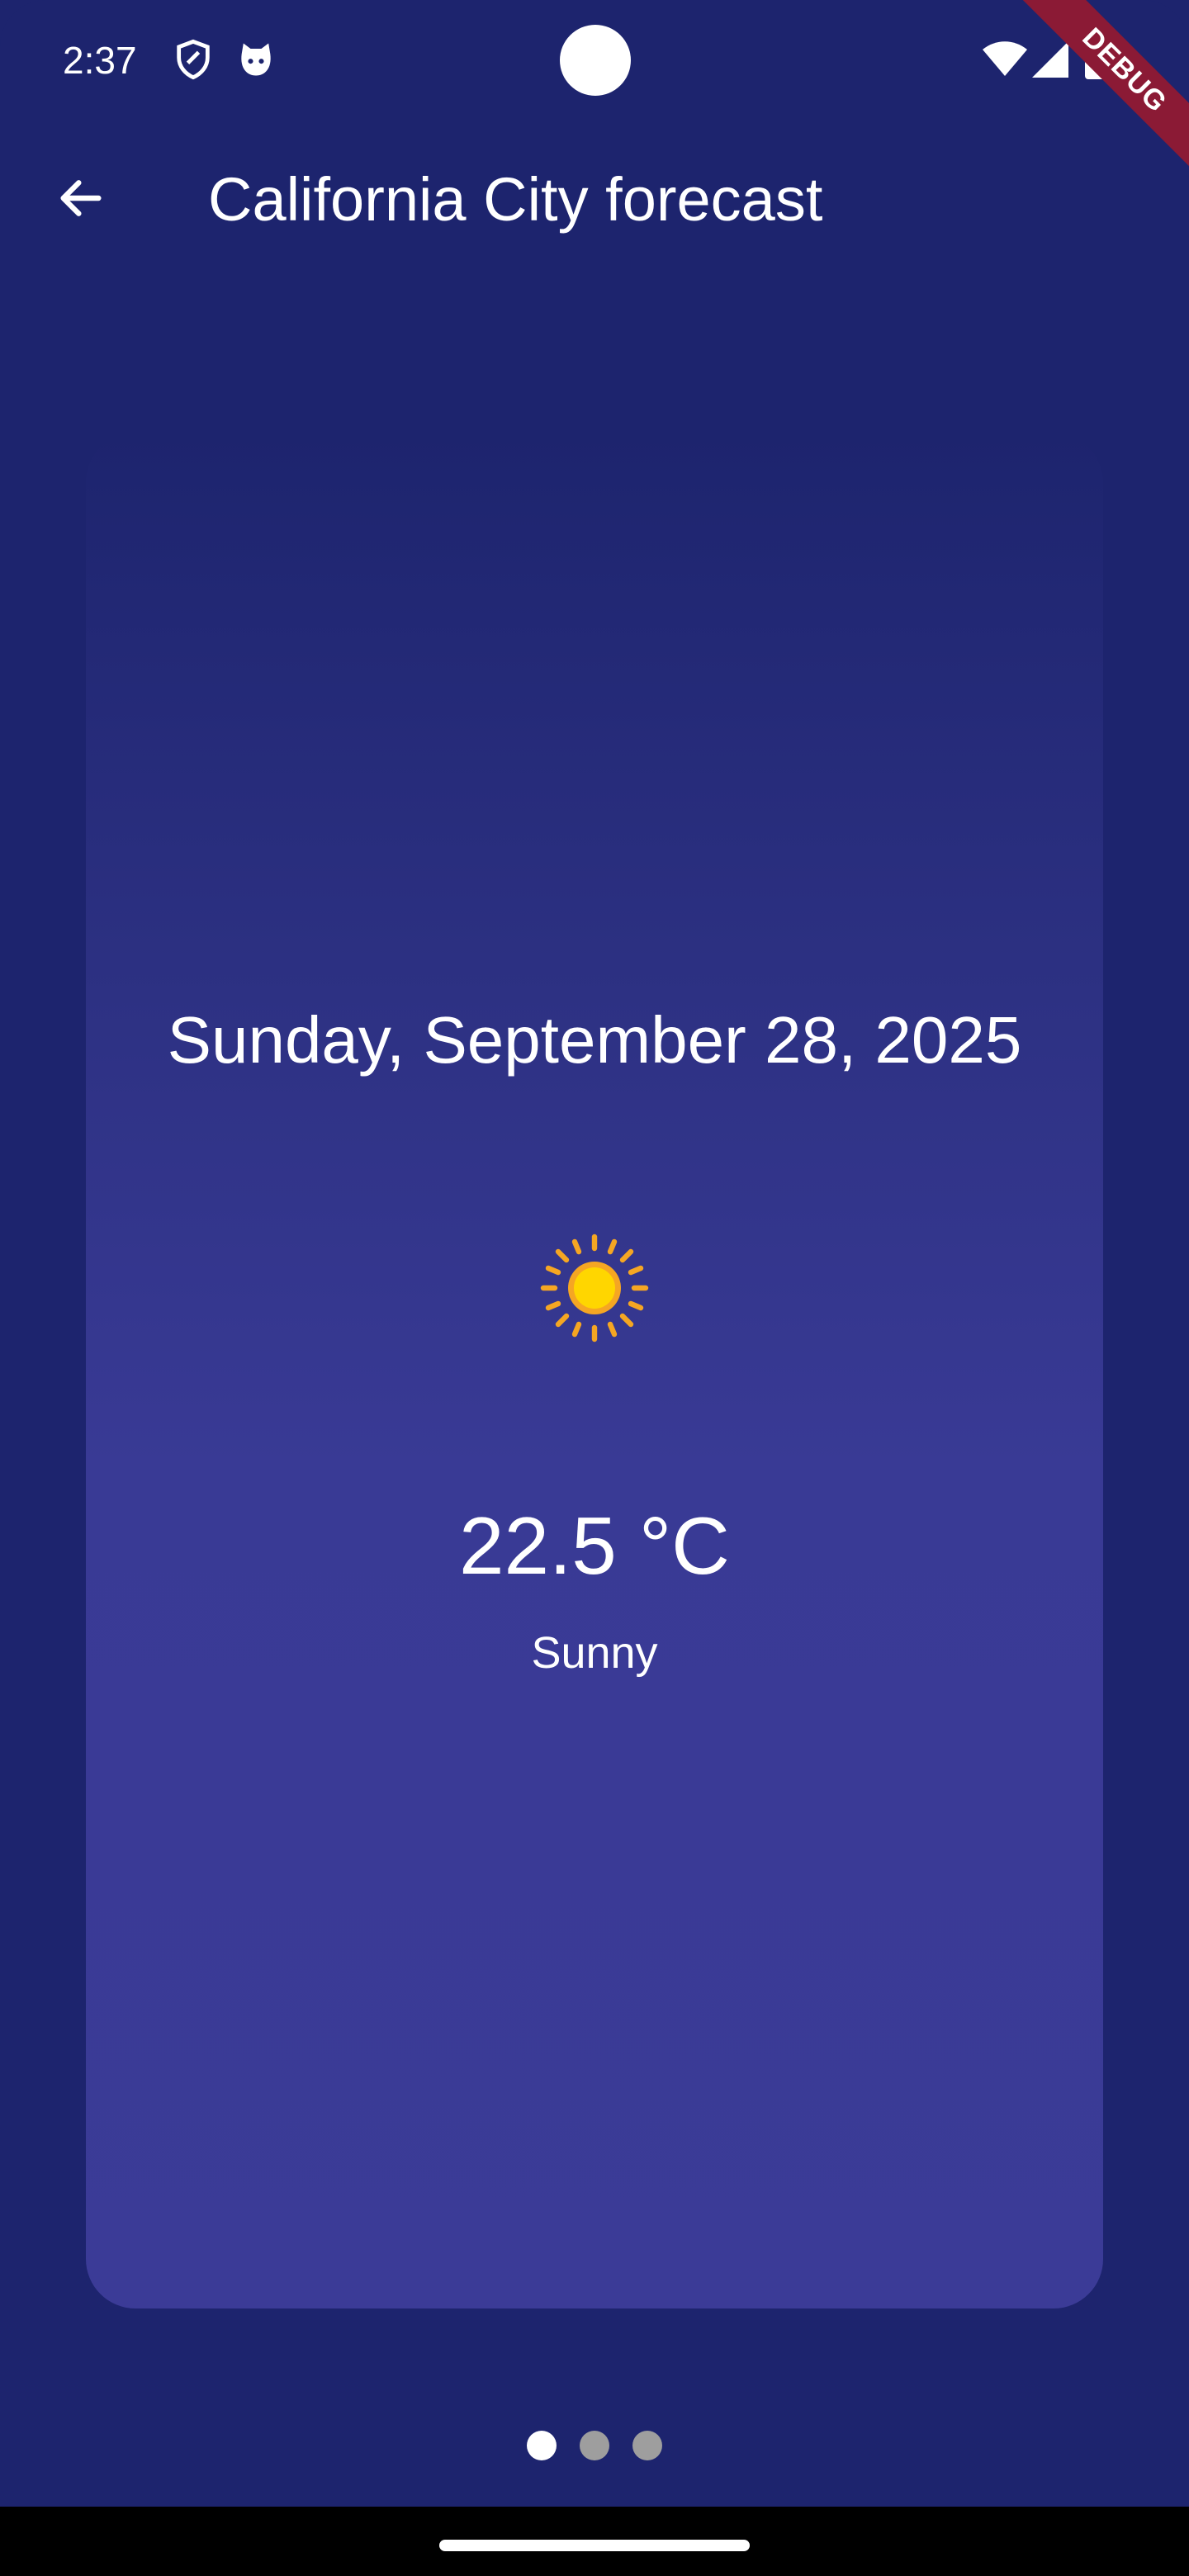 Image resolution: width=1189 pixels, height=2576 pixels. Describe the element at coordinates (594, 1040) in the screenshot. I see `forecast-date: Sunday, September 28, 2025` at that location.